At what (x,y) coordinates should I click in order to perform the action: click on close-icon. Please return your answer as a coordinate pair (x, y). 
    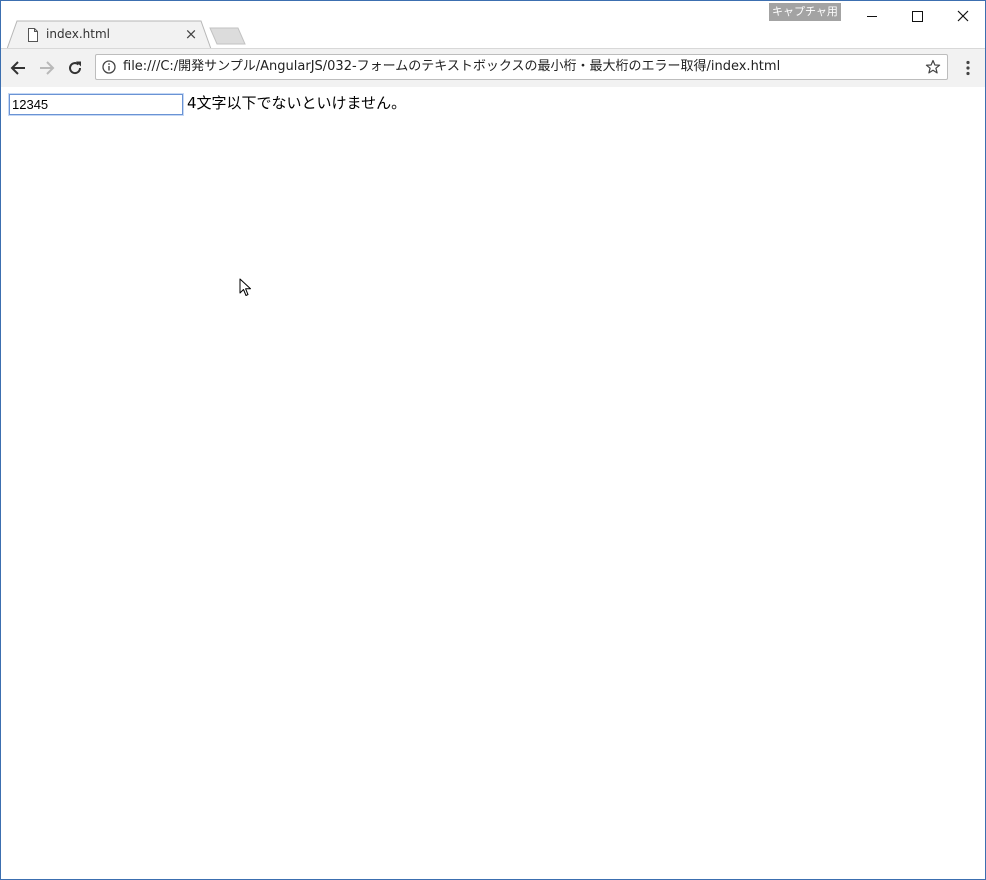
    Looking at the image, I should click on (963, 16).